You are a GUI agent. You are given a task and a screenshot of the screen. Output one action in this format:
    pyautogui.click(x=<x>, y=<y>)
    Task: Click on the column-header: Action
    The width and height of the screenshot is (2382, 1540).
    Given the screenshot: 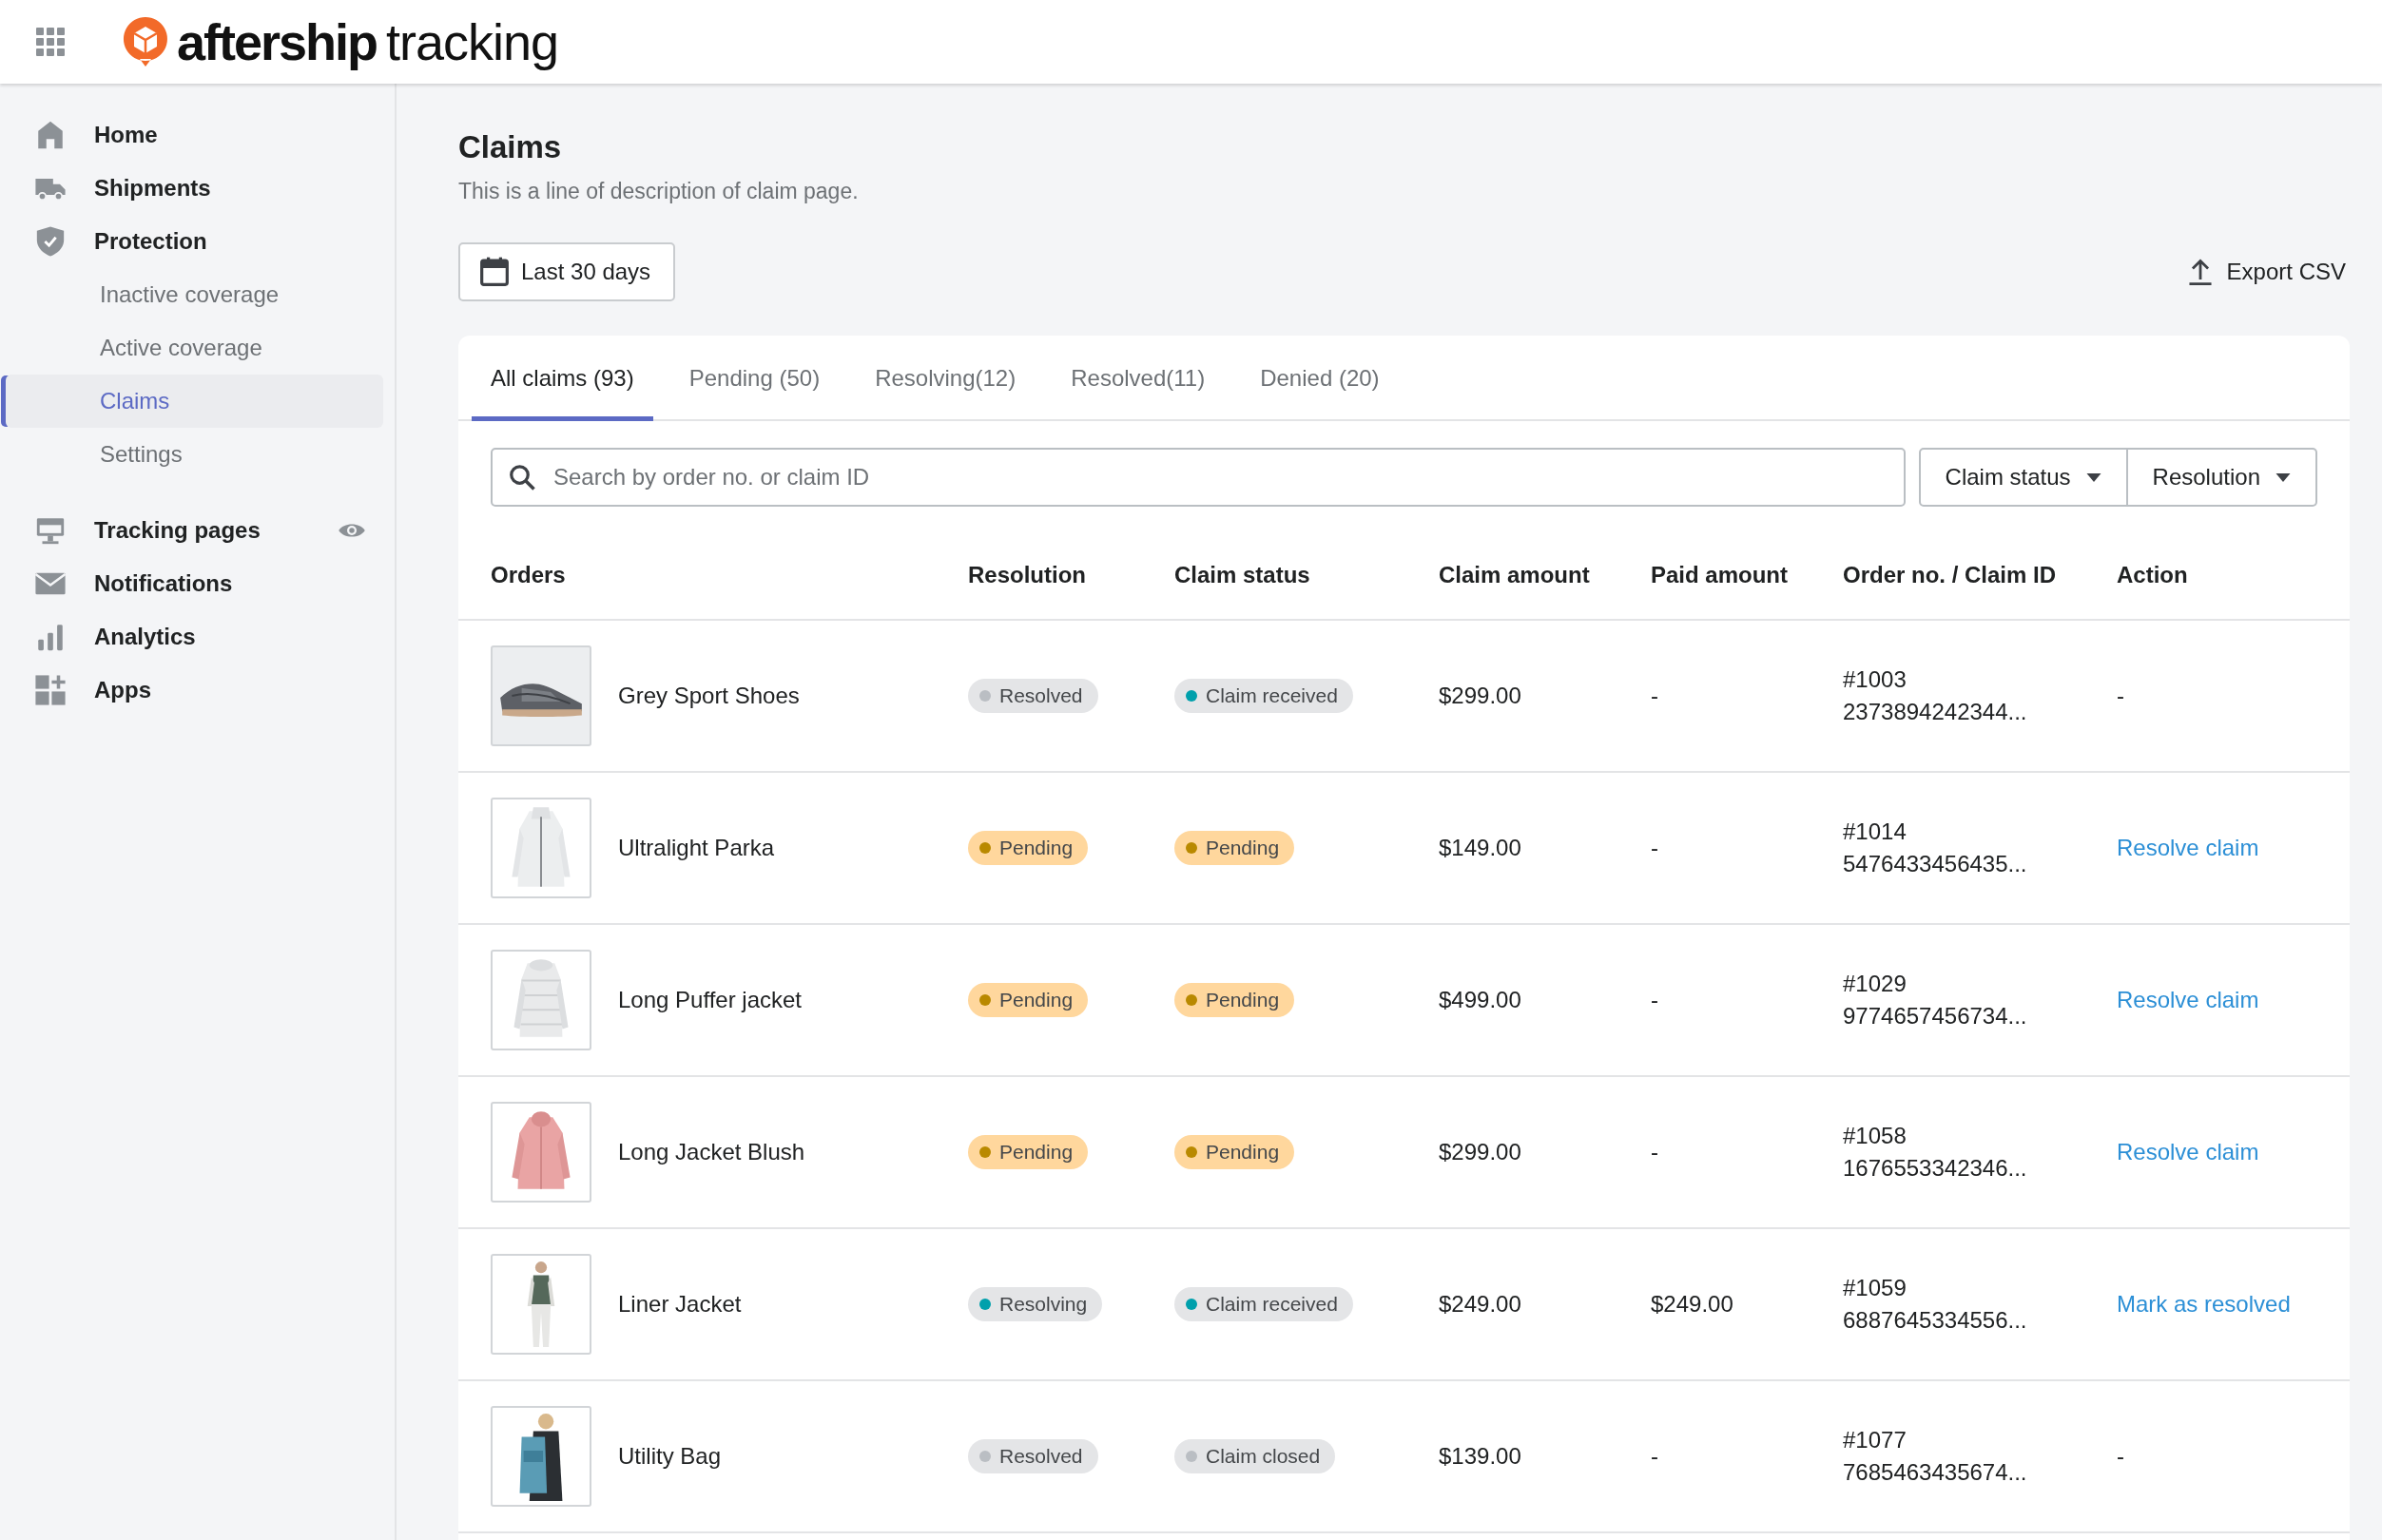 What is the action you would take?
    pyautogui.click(x=2153, y=575)
    